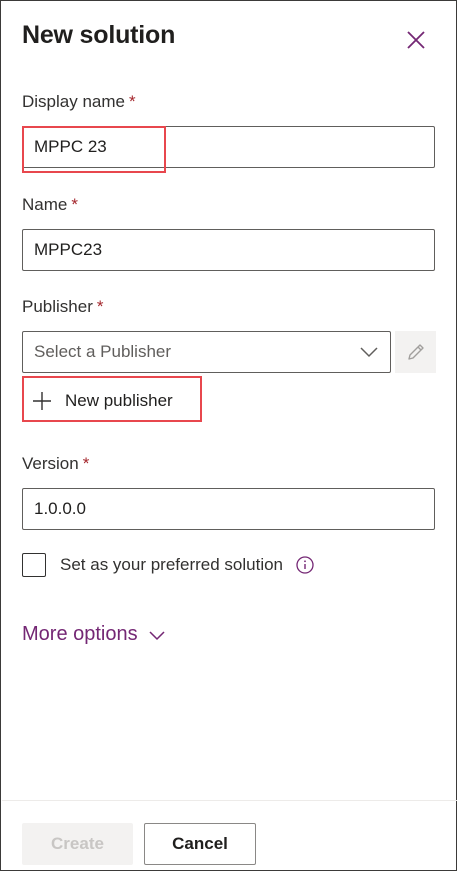  I want to click on version-input: 1.0.0.0, so click(228, 509).